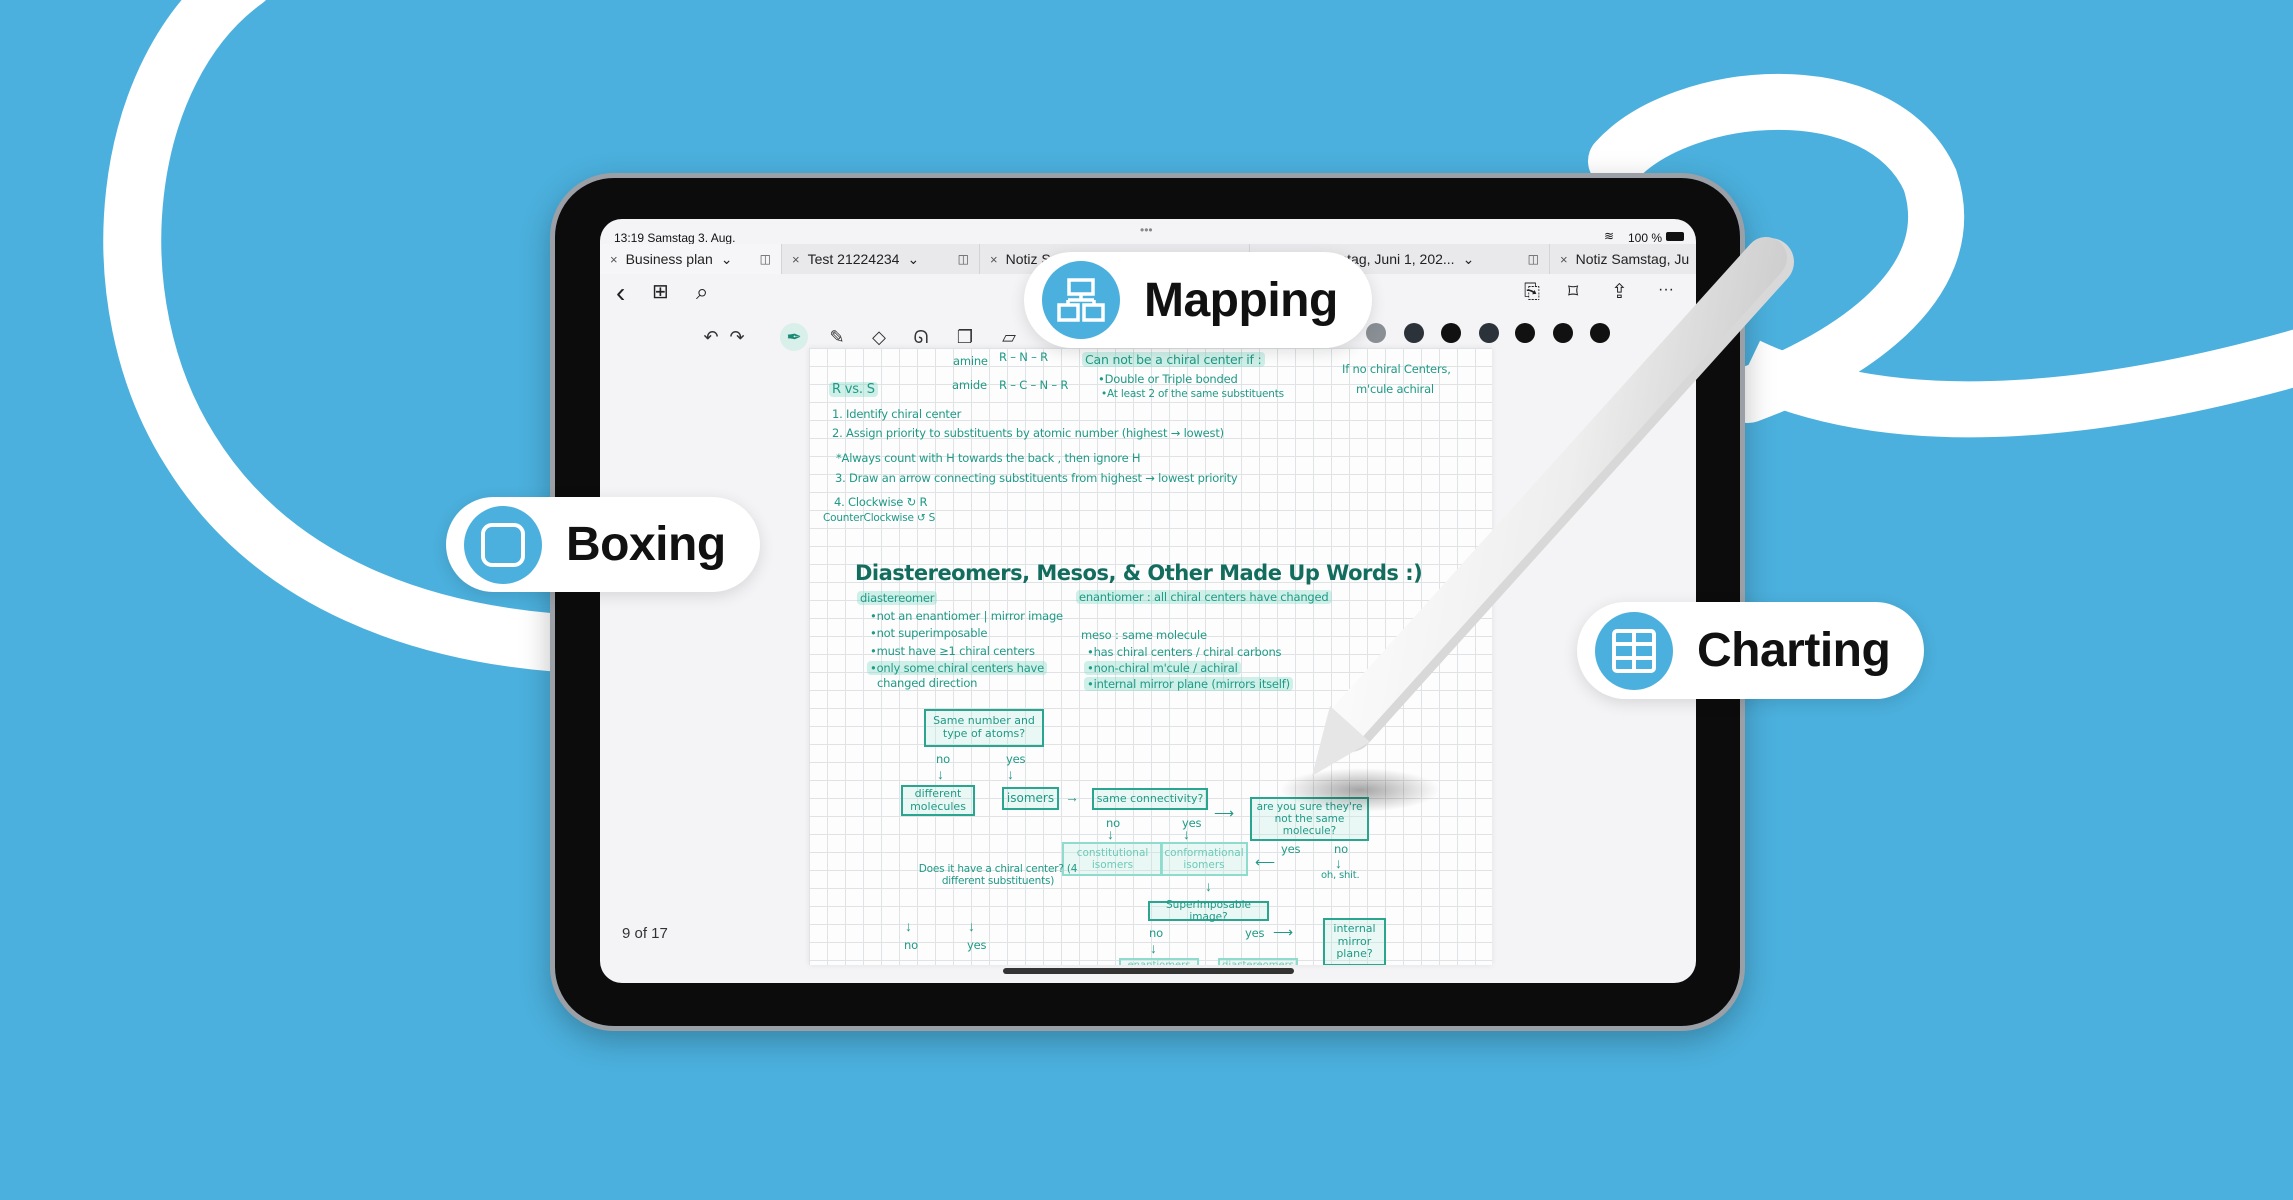 Image resolution: width=2293 pixels, height=1200 pixels. What do you see at coordinates (503, 544) in the screenshot?
I see `boxing-icon` at bounding box center [503, 544].